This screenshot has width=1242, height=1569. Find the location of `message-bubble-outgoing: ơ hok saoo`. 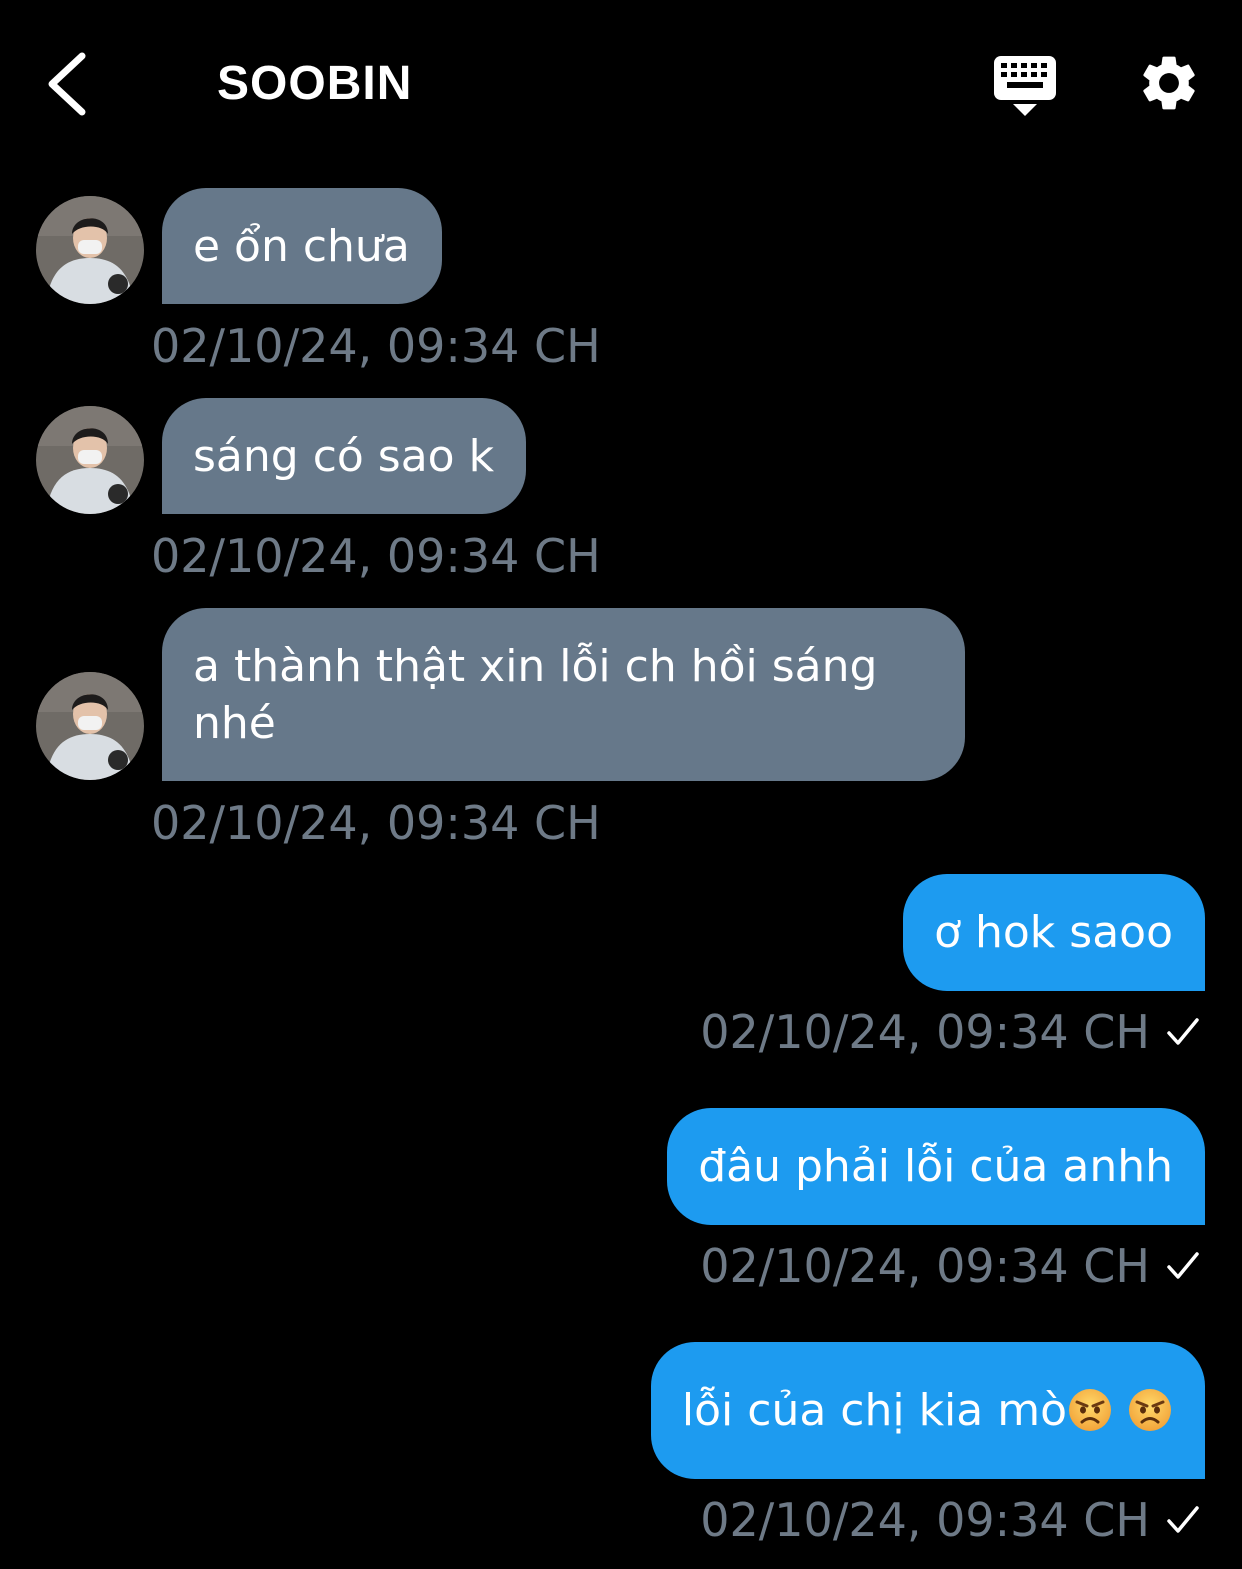

message-bubble-outgoing: ơ hok saoo is located at coordinates (1054, 932).